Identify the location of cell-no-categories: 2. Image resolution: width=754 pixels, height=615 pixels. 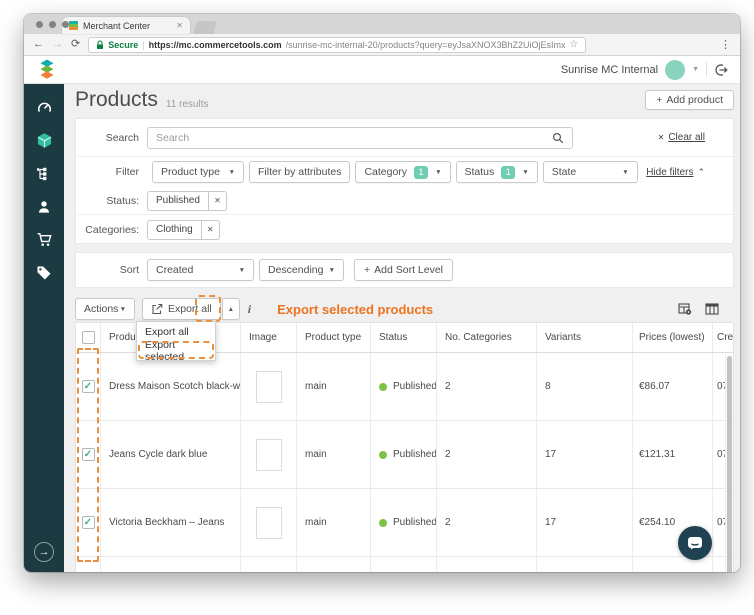
(487, 522).